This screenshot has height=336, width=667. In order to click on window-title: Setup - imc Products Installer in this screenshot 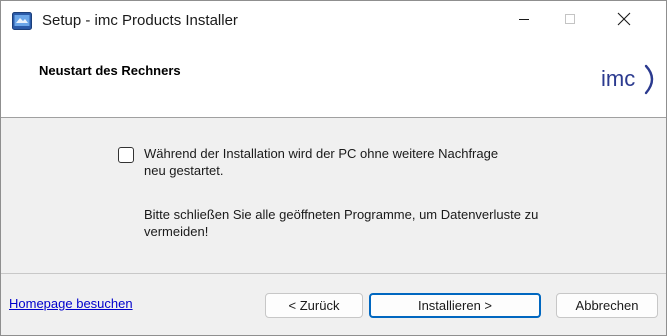, I will do `click(140, 20)`.